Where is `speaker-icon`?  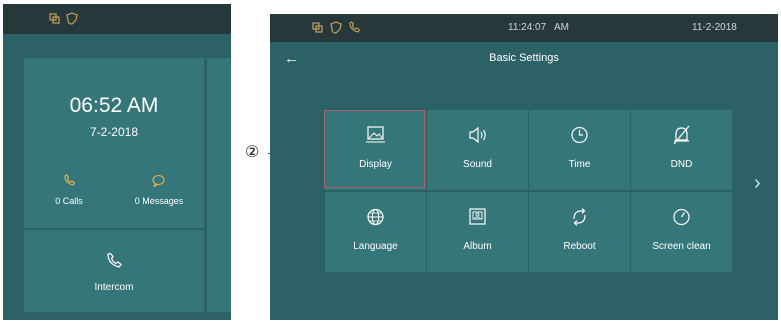
speaker-icon is located at coordinates (477, 135).